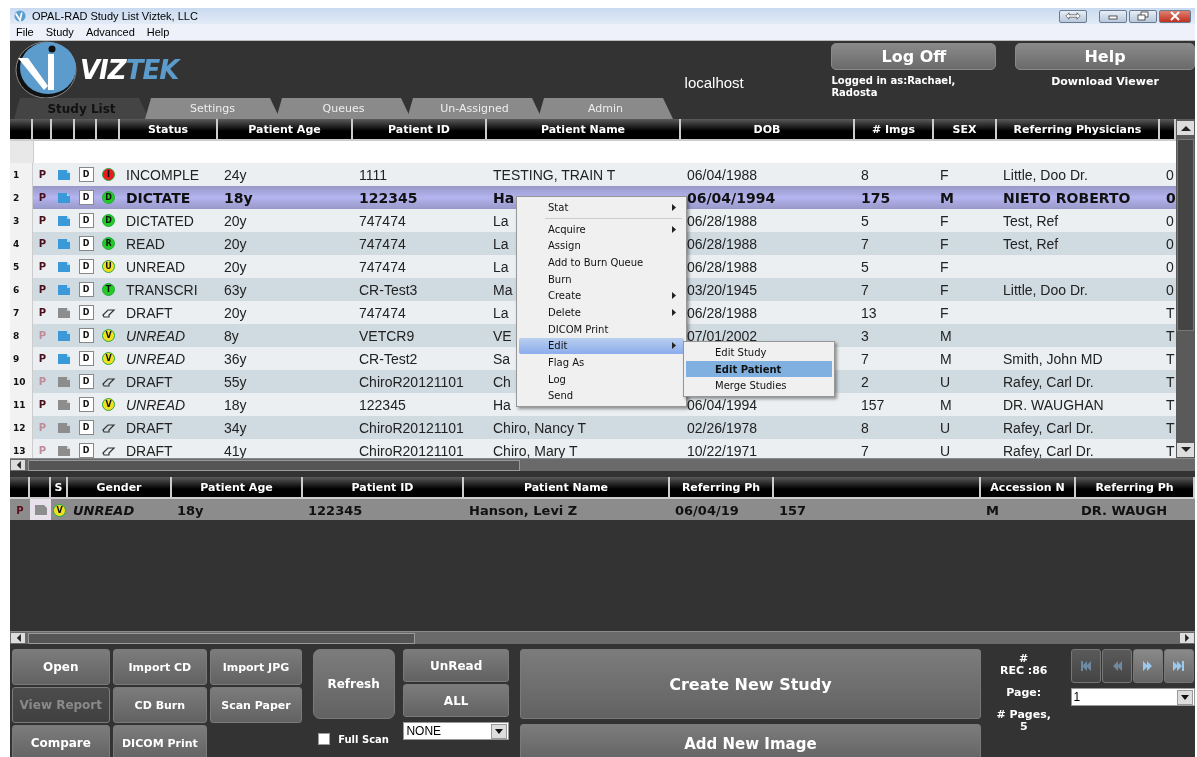 The image size is (1197, 757). I want to click on menu-item: Edit Study, so click(759, 352).